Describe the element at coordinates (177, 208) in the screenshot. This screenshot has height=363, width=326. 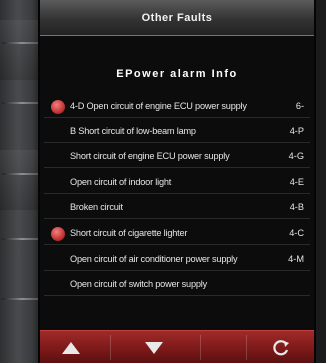
I see `fault-row: Broken circuit 4-B` at that location.